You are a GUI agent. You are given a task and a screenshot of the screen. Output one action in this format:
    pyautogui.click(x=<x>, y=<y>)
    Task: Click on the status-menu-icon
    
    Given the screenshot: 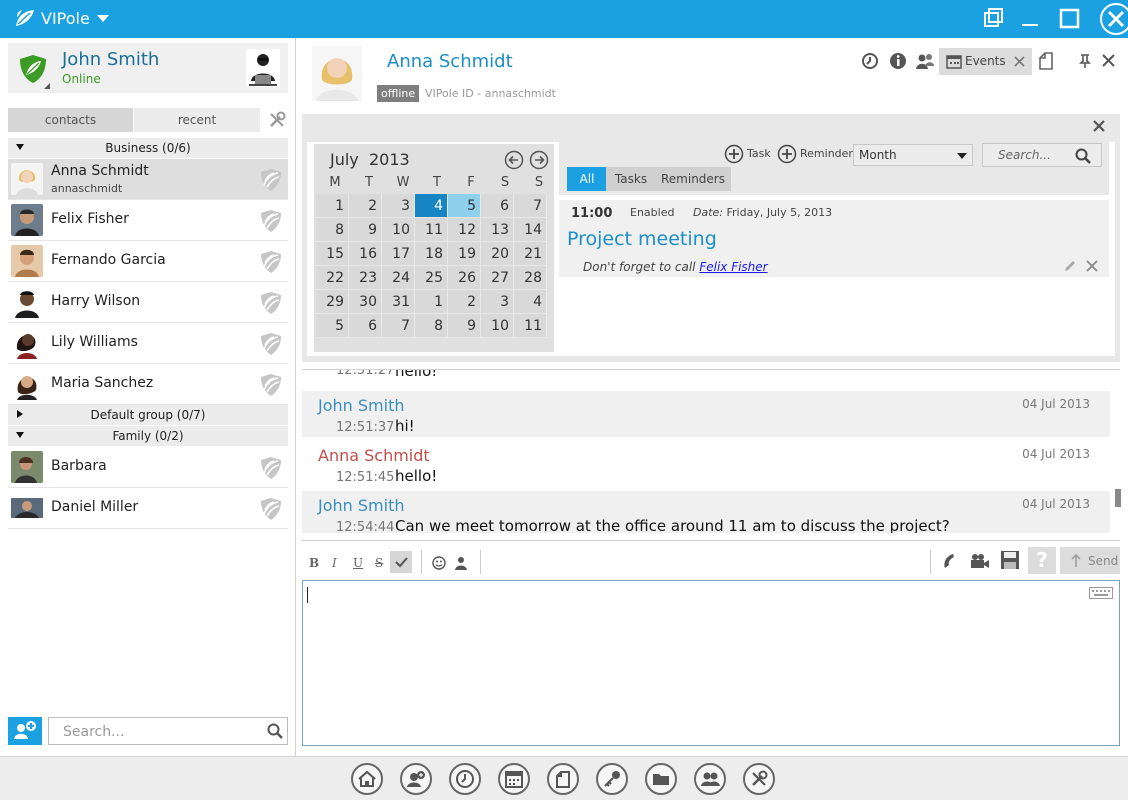 What is the action you would take?
    pyautogui.click(x=47, y=86)
    